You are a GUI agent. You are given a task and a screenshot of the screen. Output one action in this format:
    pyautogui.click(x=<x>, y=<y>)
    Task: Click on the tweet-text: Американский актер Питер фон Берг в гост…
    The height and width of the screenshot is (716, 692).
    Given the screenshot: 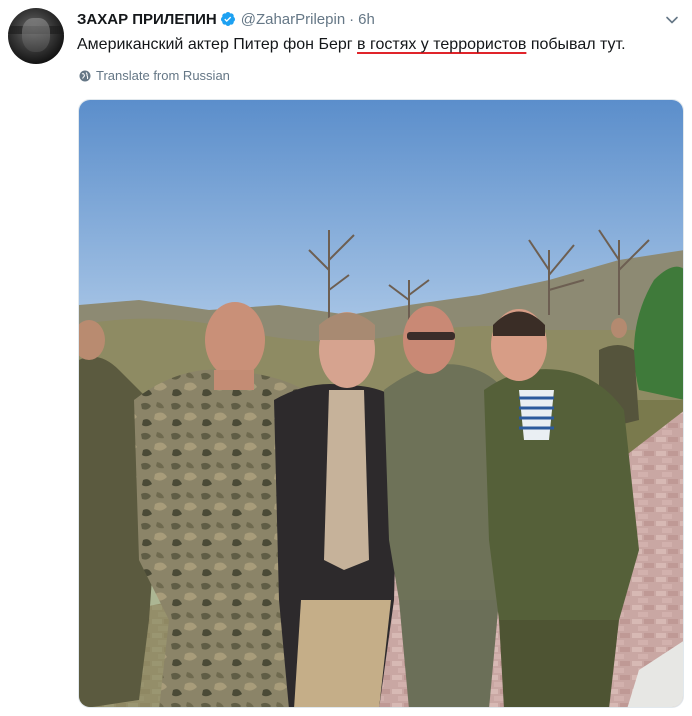 What is the action you would take?
    pyautogui.click(x=351, y=45)
    